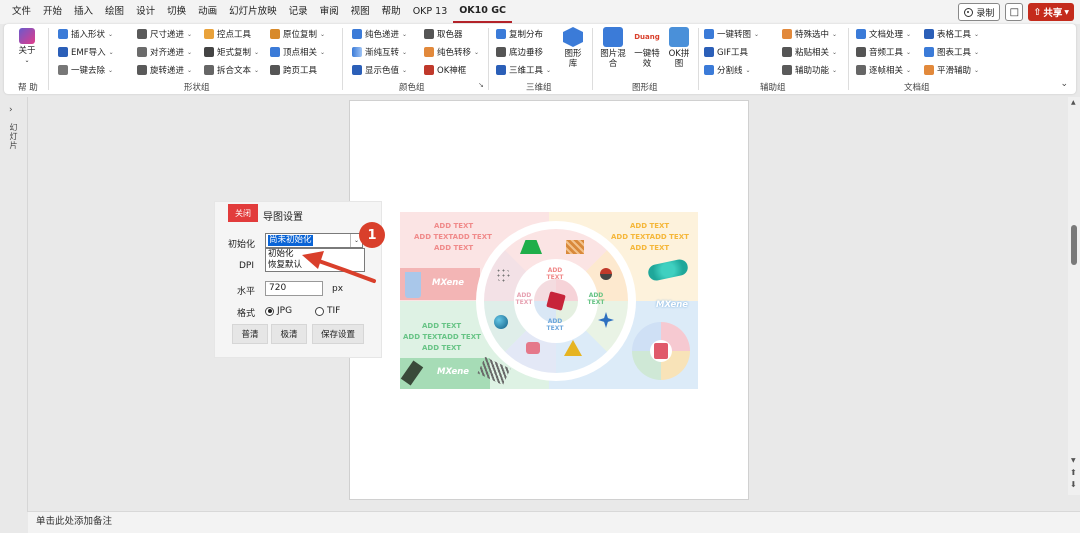 Image resolution: width=1080 pixels, height=533 pixels. I want to click on tab-transitions: 切换, so click(176, 12).